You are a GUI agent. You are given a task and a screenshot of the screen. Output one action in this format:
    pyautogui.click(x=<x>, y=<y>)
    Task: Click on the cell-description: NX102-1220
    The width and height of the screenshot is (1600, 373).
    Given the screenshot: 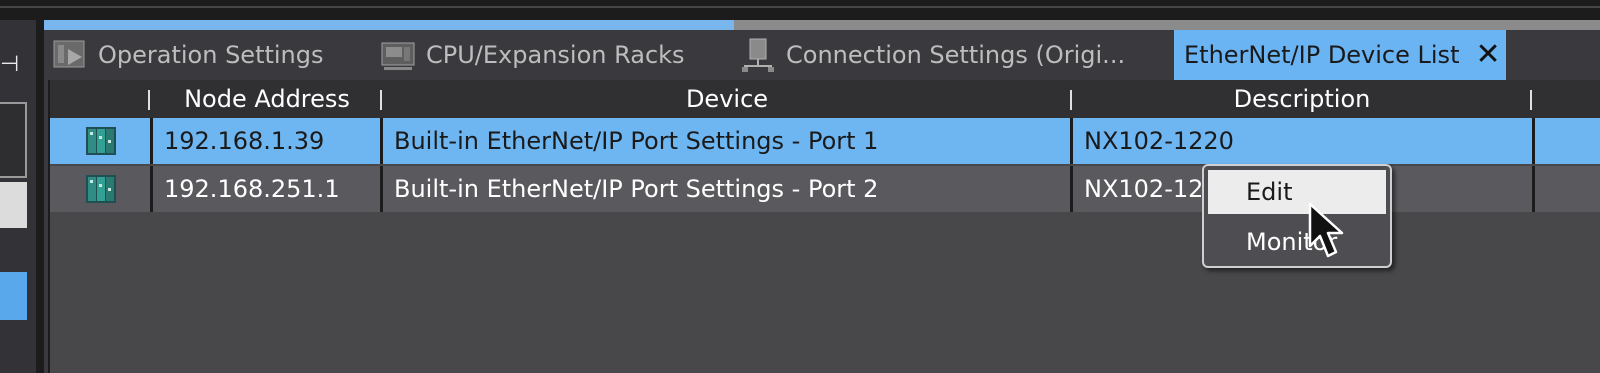 What is the action you would take?
    pyautogui.click(x=1159, y=141)
    